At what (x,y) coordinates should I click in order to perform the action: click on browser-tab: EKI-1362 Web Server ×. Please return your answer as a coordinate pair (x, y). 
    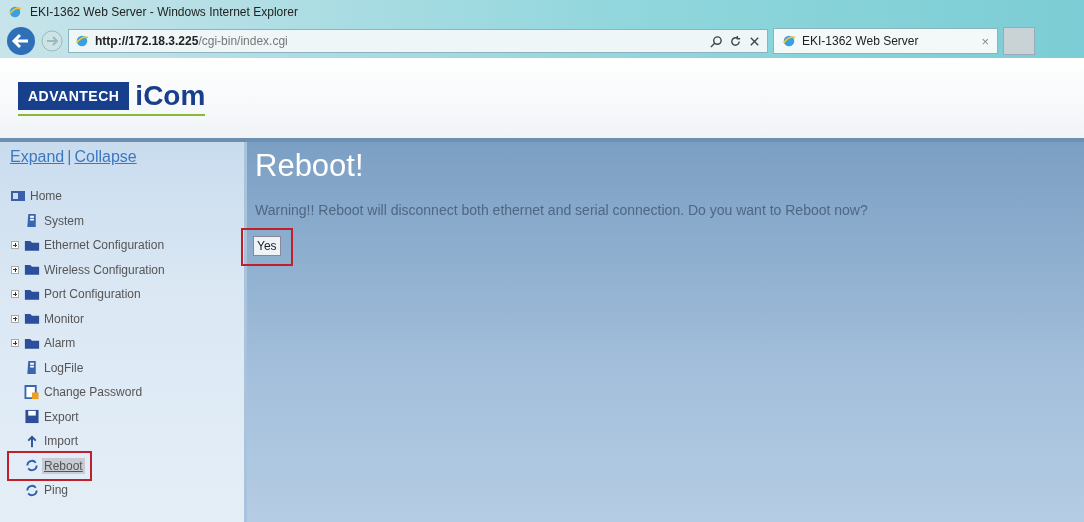
    Looking at the image, I should click on (885, 41).